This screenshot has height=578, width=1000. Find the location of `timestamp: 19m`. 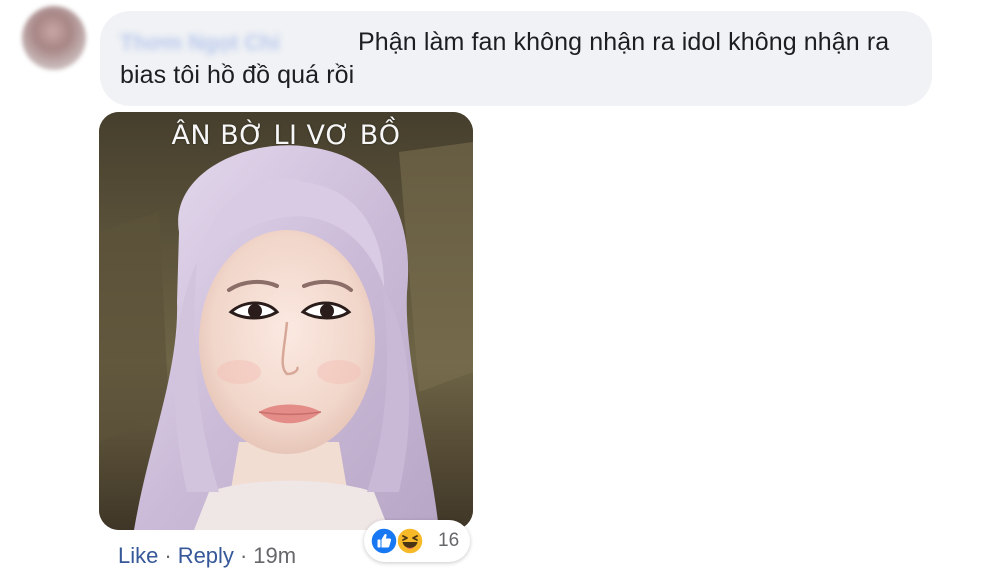

timestamp: 19m is located at coordinates (274, 555).